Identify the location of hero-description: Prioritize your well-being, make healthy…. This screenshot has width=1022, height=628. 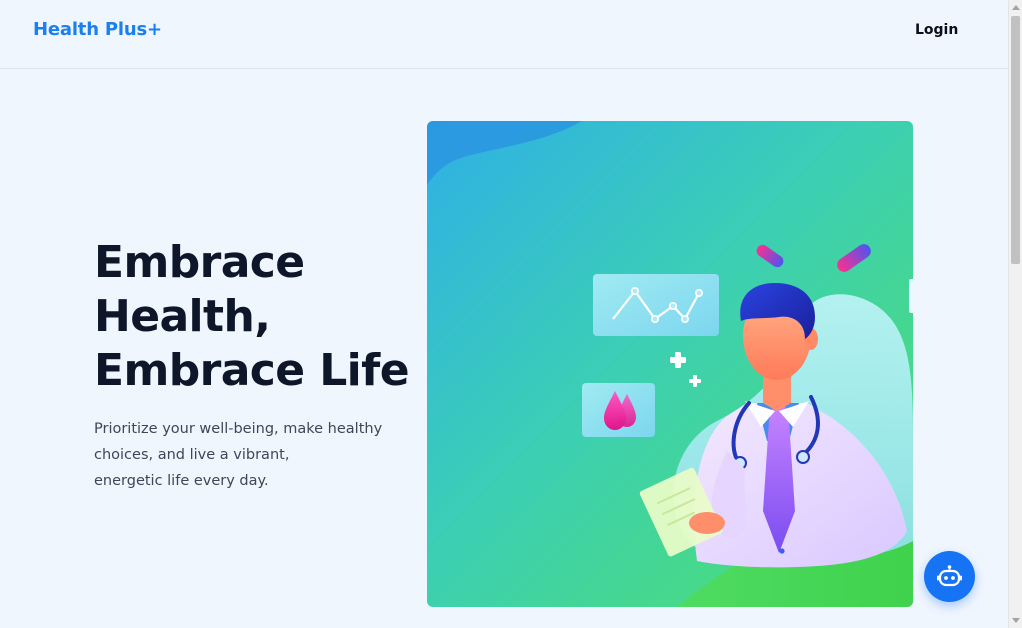
(244, 455).